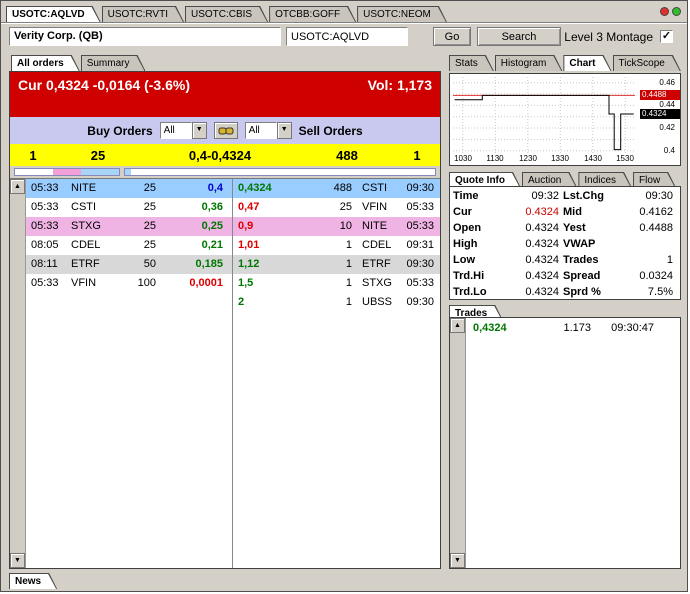 This screenshot has width=690, height=594. I want to click on order-time: 09:30, so click(420, 264).